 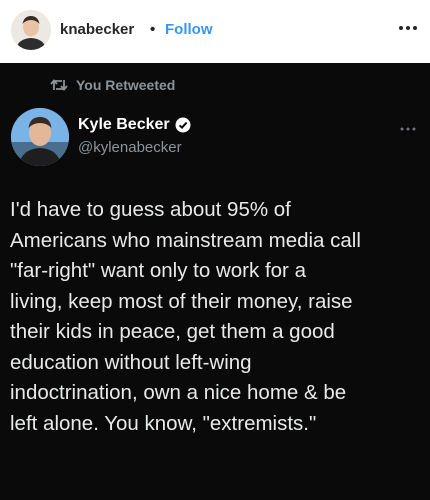 What do you see at coordinates (408, 28) in the screenshot?
I see `more-options-icon` at bounding box center [408, 28].